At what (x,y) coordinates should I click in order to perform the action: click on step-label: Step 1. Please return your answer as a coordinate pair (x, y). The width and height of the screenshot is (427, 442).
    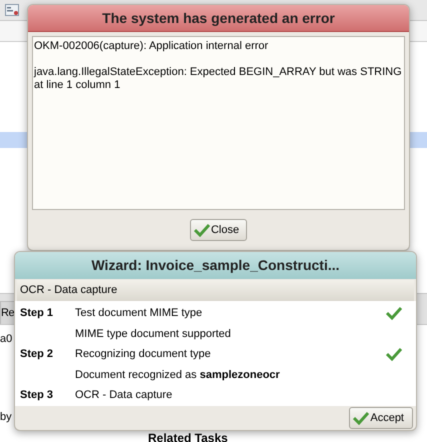
    Looking at the image, I should click on (36, 313).